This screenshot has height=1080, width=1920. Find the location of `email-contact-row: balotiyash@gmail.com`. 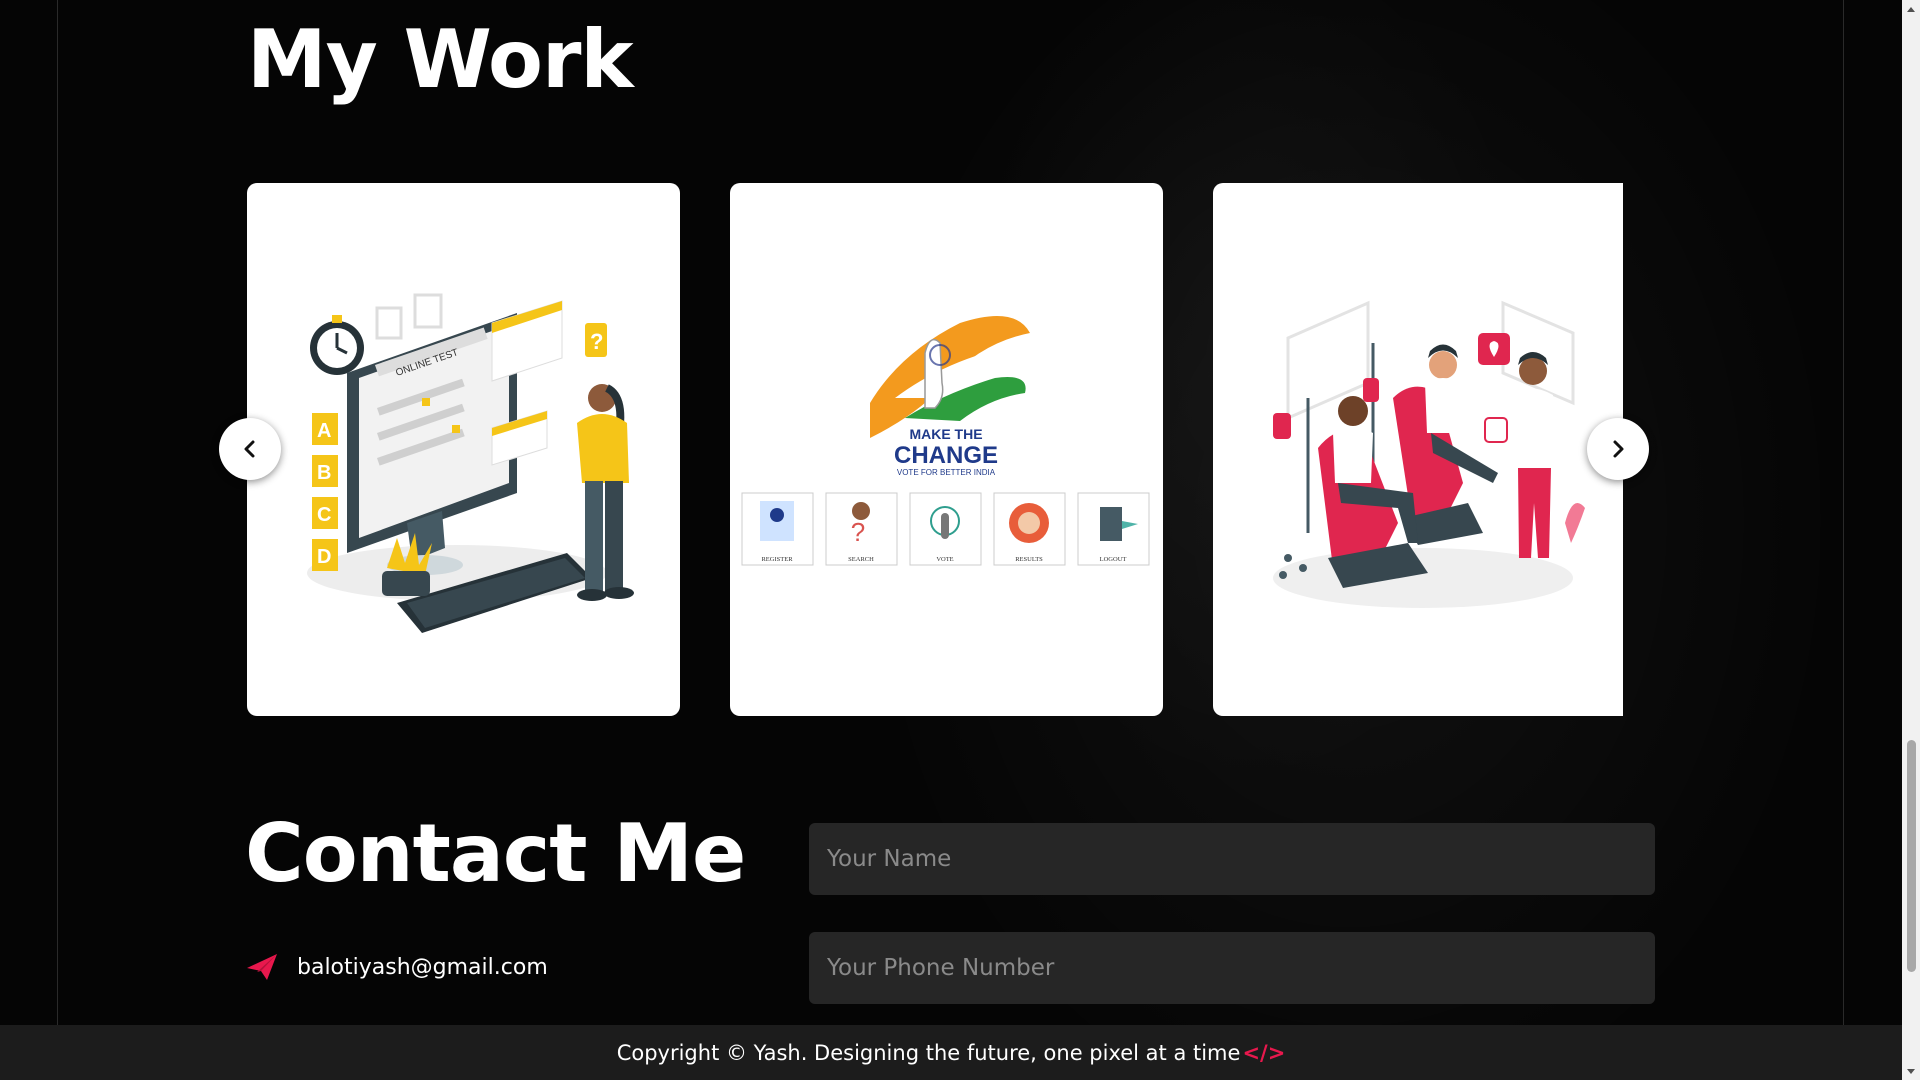

email-contact-row: balotiyash@gmail.com is located at coordinates (396, 967).